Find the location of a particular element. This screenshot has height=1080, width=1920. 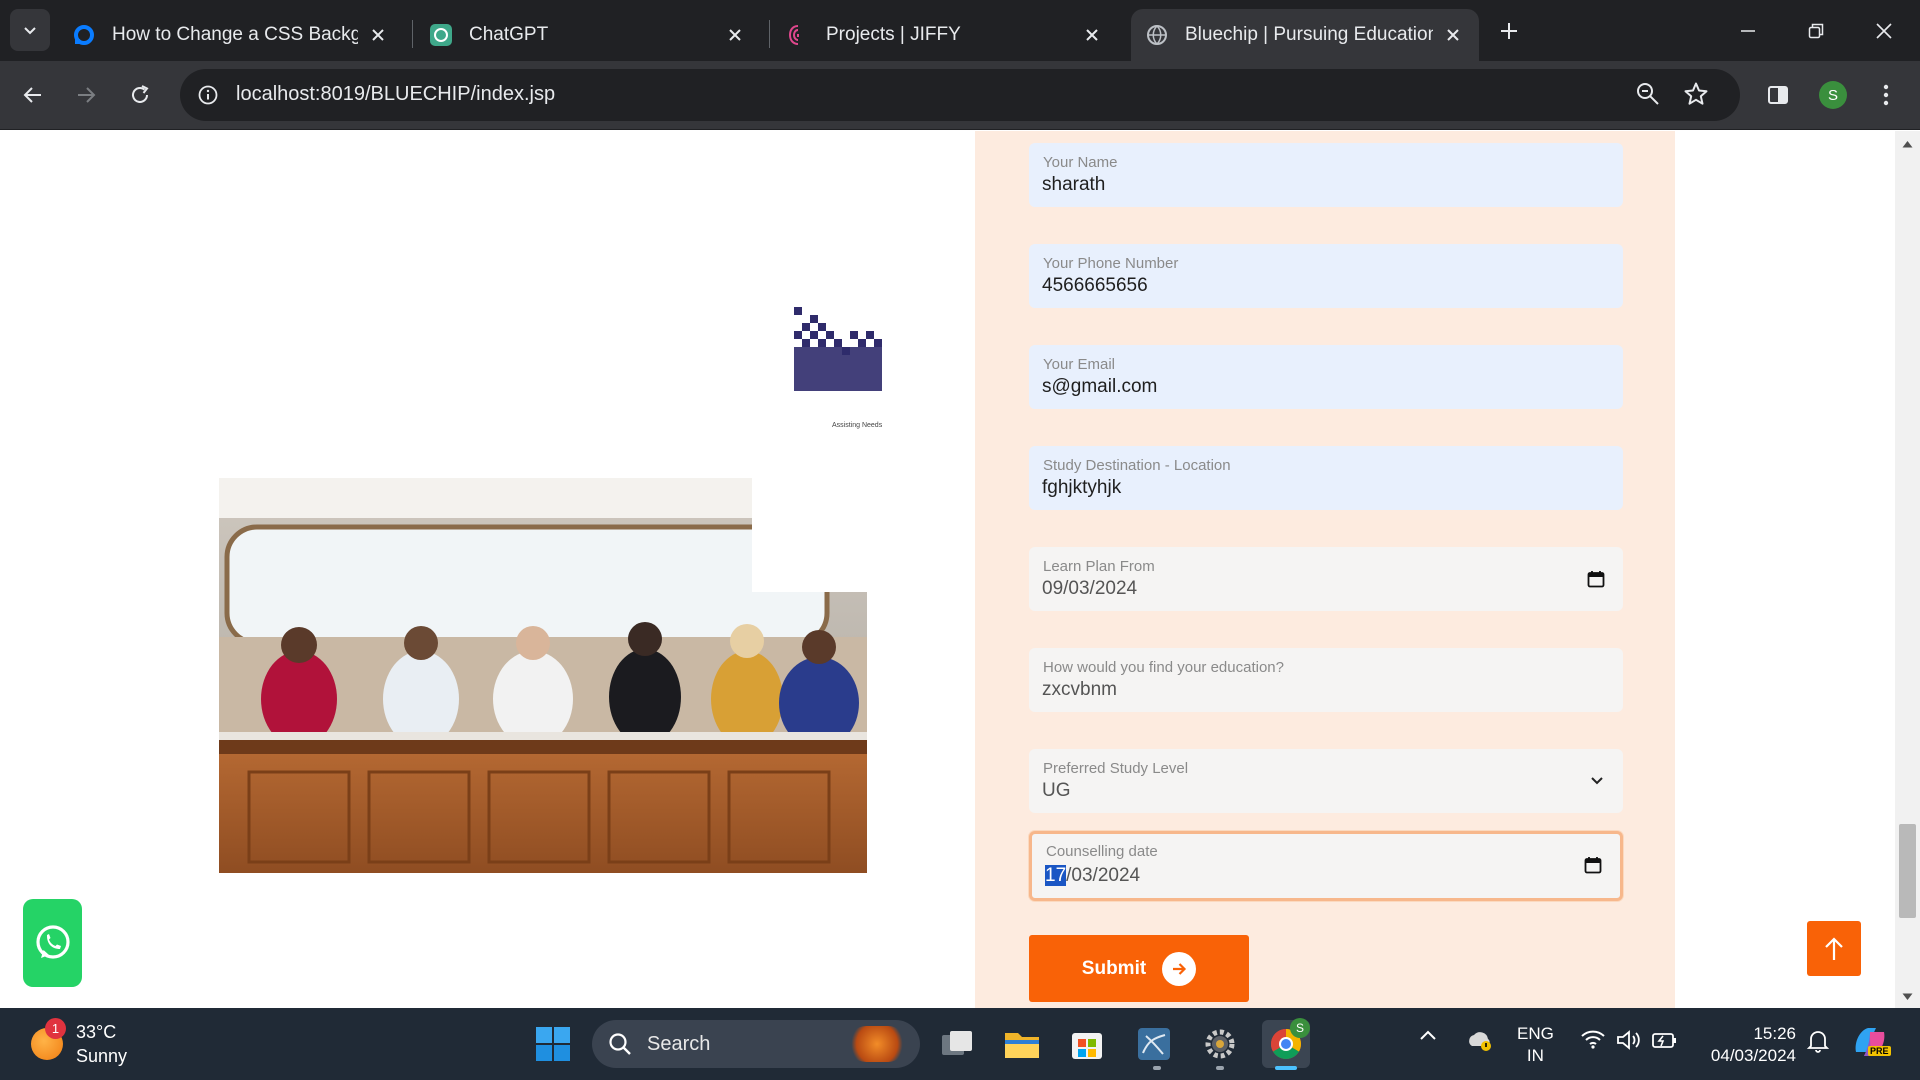

chrome-profile-badge: S is located at coordinates (1300, 1028).